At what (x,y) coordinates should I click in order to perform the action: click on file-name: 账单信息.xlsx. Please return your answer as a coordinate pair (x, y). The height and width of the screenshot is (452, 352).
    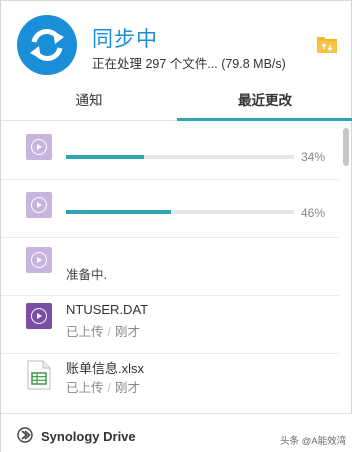
    Looking at the image, I should click on (105, 368).